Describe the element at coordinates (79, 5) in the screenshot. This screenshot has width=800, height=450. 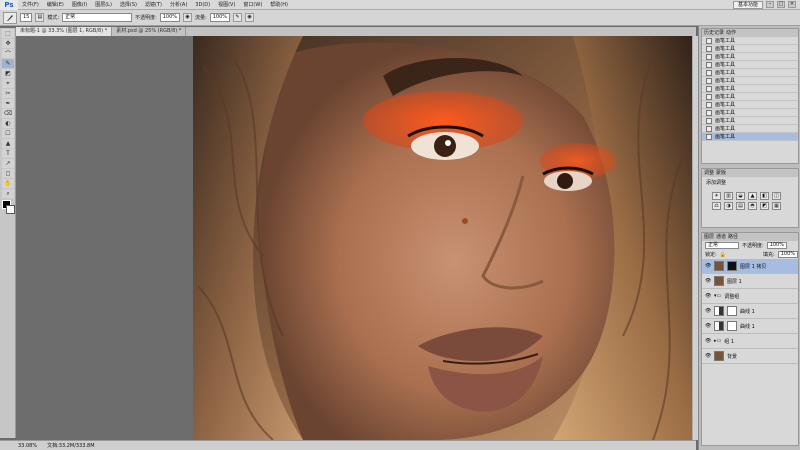
I see `menu-image: 图像(I)` at that location.